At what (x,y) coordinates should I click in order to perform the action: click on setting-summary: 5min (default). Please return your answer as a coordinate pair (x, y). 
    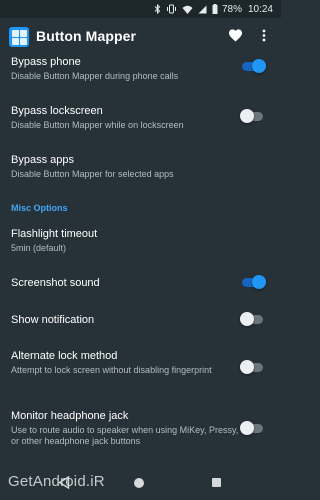
    Looking at the image, I should click on (39, 248).